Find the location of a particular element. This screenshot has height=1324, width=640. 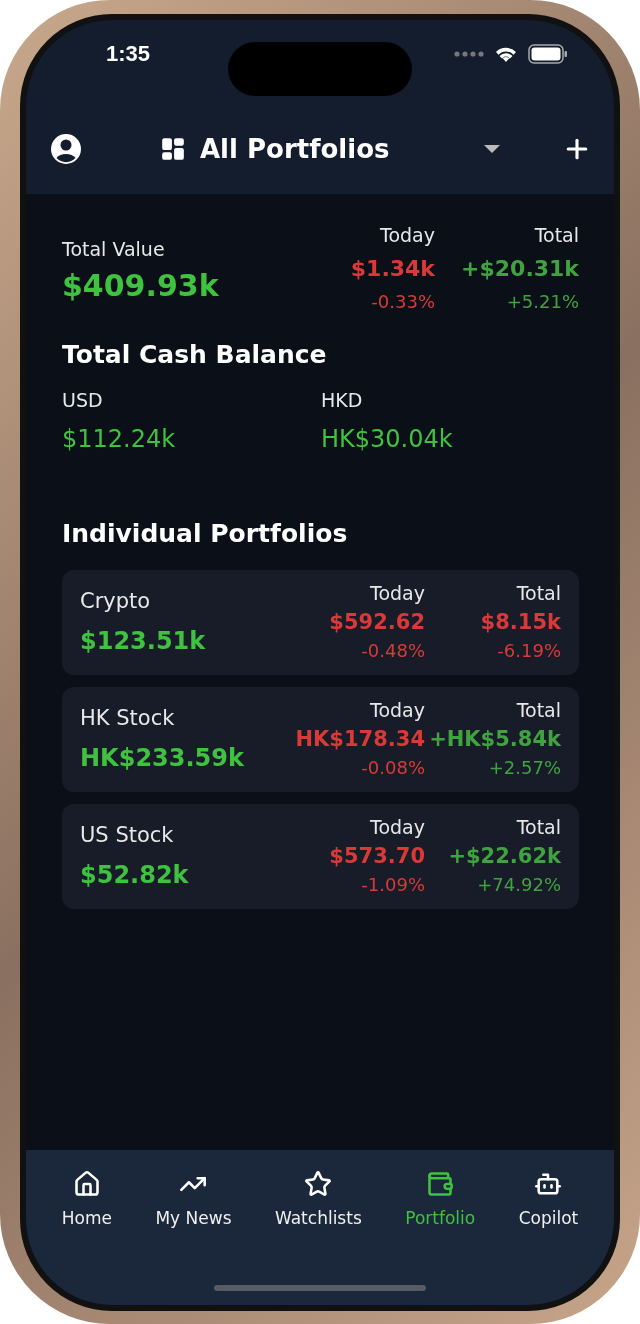

total-value: $409.93k is located at coordinates (140, 285).